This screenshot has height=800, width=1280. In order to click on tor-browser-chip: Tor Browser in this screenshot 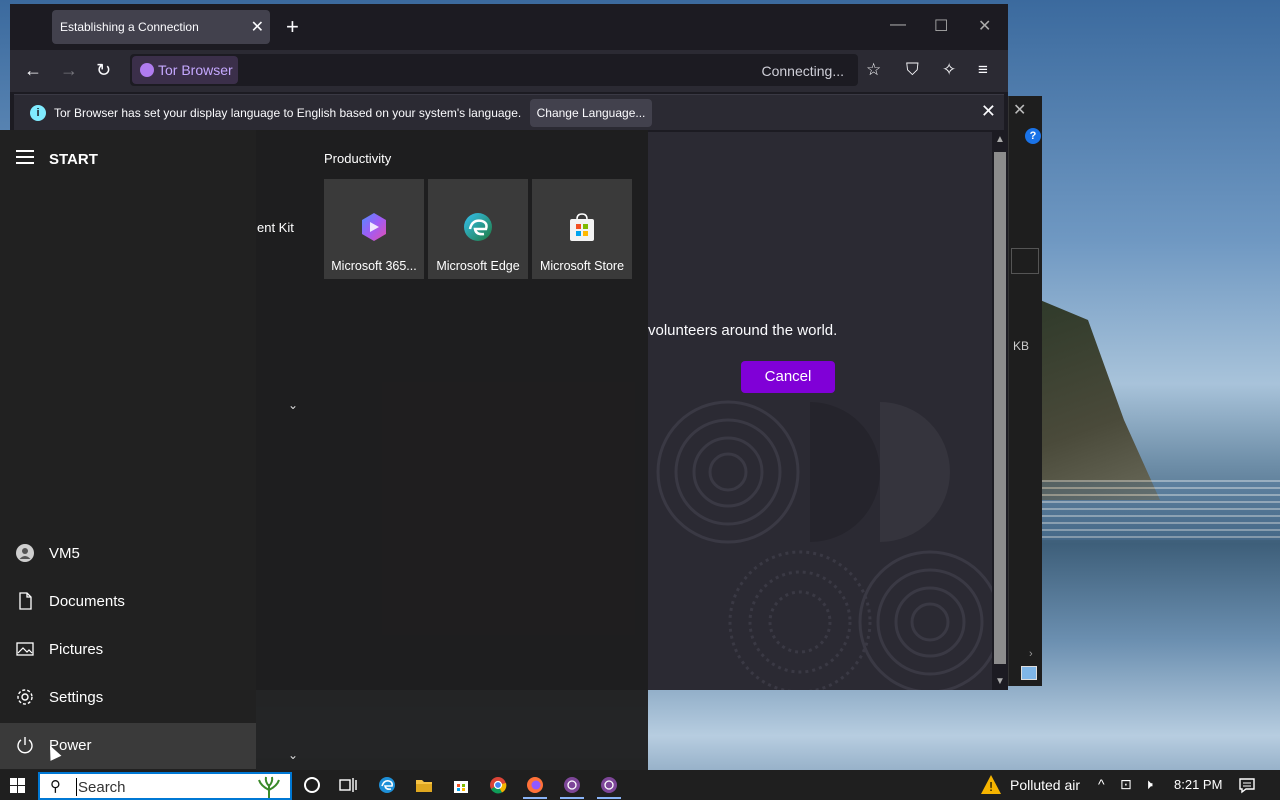, I will do `click(185, 70)`.